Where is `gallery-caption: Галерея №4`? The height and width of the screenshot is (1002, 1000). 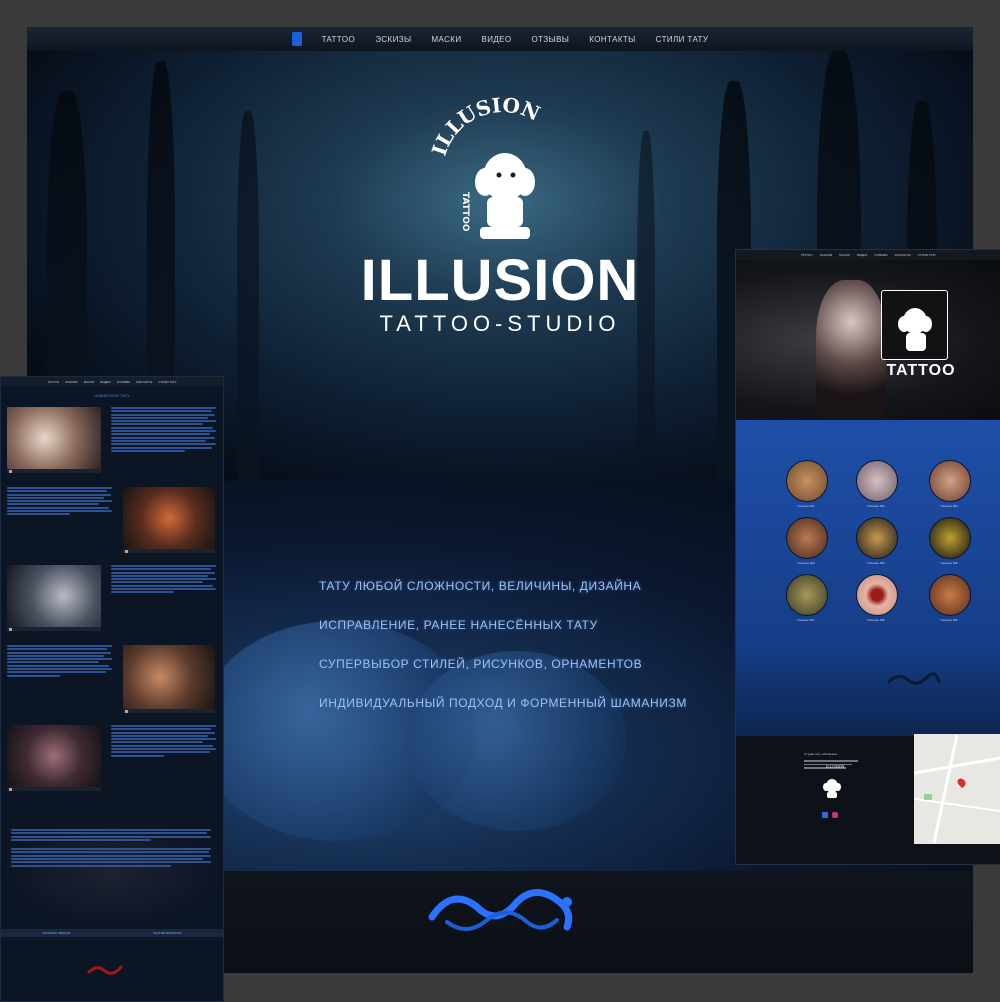
gallery-caption: Галерея №4 is located at coordinates (806, 563).